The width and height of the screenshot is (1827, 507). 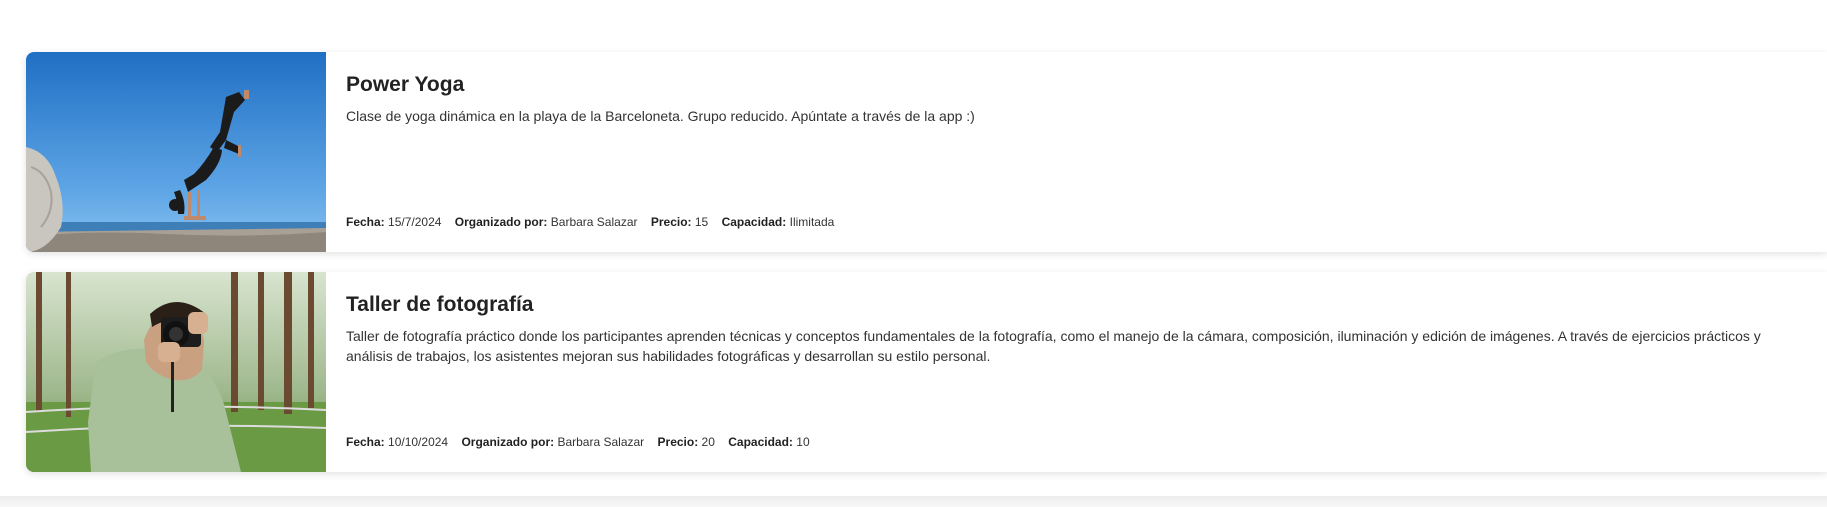 I want to click on event-price-value: 15, so click(x=701, y=222).